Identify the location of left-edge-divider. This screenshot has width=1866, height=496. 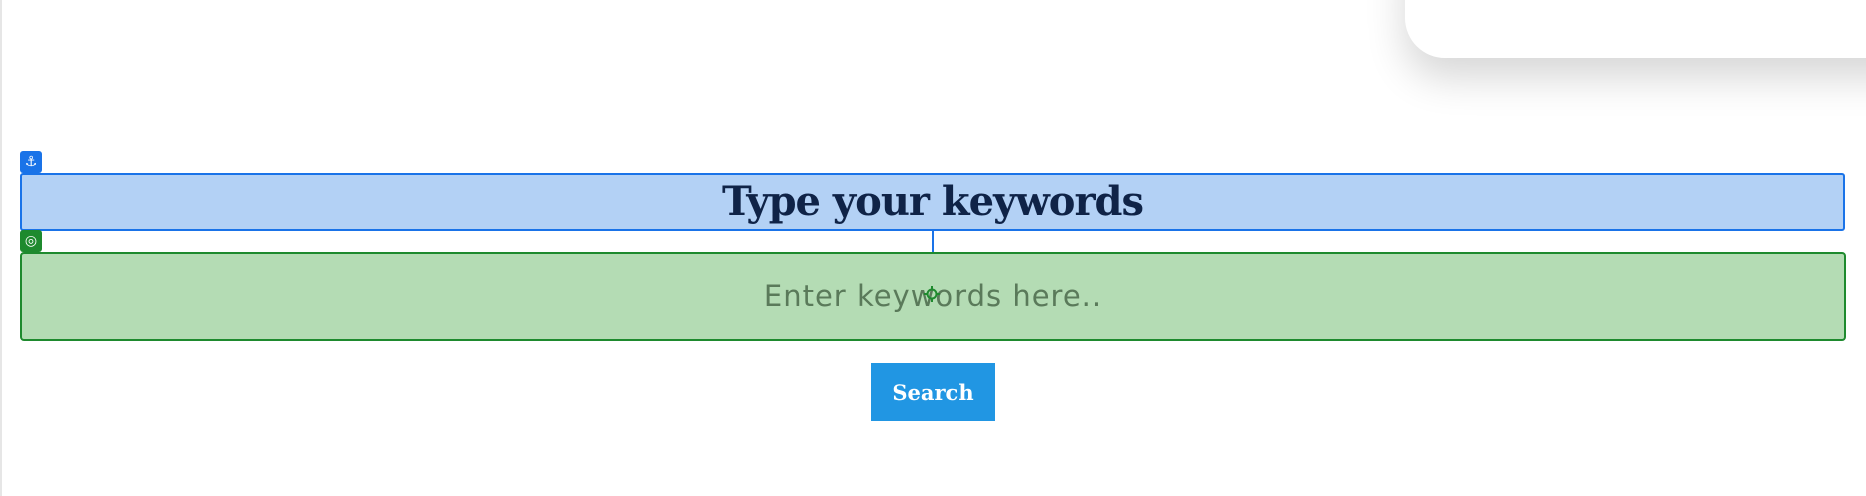
(1, 248).